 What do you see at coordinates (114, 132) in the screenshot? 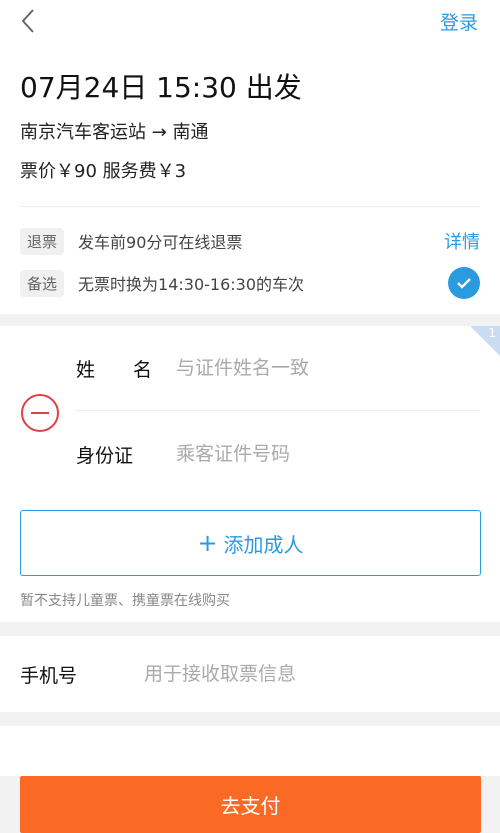
I see `trip-route: 南京汽车客运站 → 南通` at bounding box center [114, 132].